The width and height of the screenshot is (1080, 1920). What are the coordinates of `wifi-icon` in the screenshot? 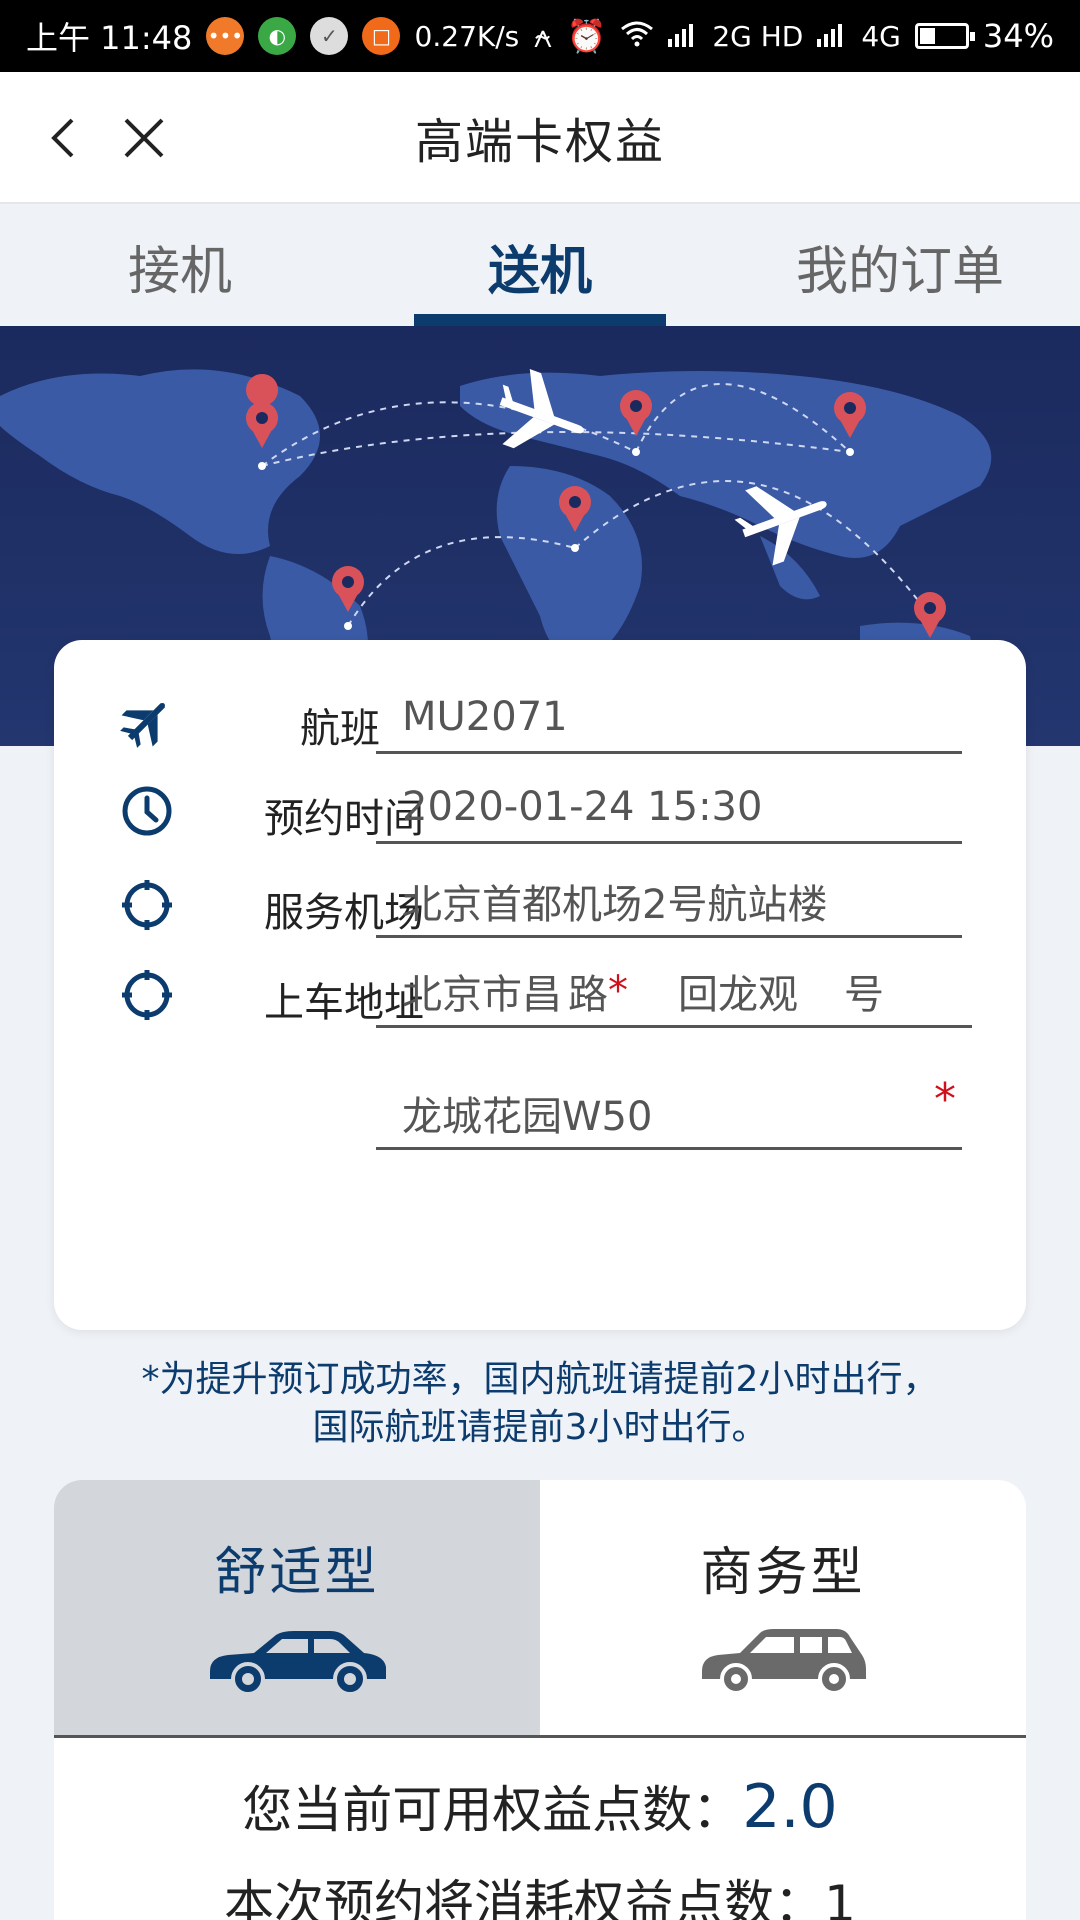 It's located at (637, 36).